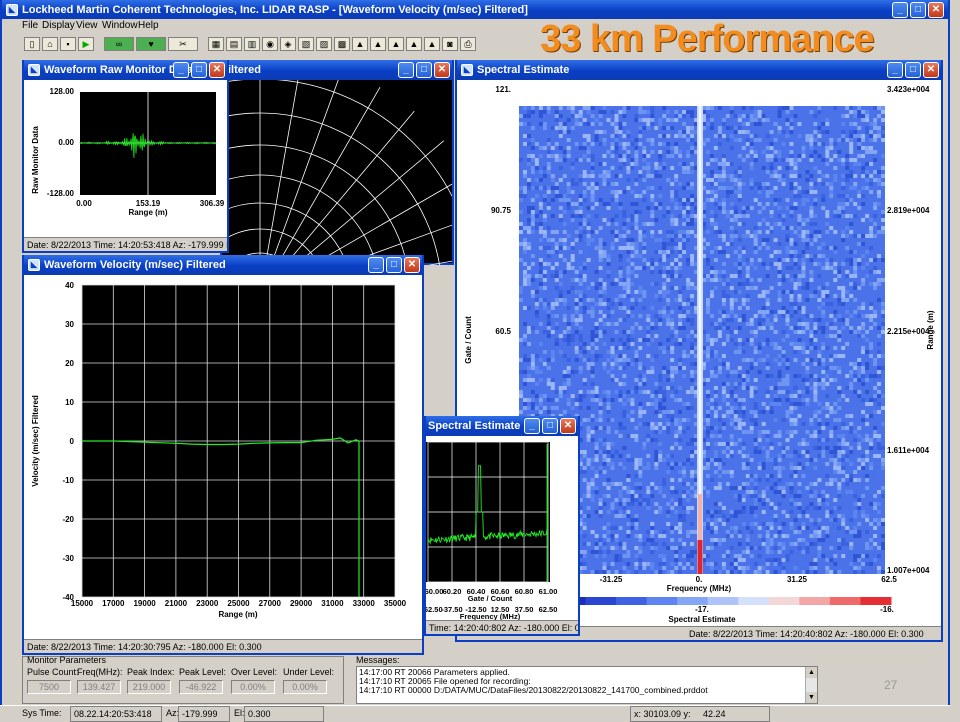  What do you see at coordinates (502, 426) in the screenshot?
I see `small-spectral-title-bar: Spectral Estimate _ □ ✕` at bounding box center [502, 426].